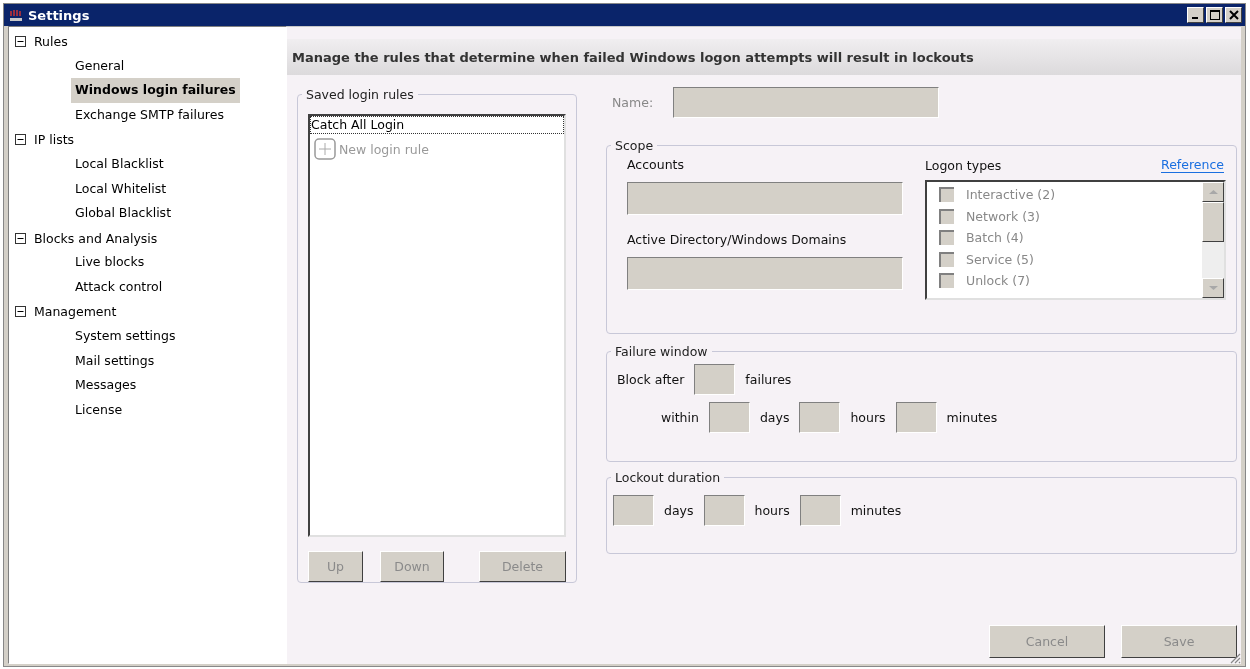 The height and width of the screenshot is (669, 1250). What do you see at coordinates (764, 57) in the screenshot?
I see `page-header: Manage the rules that determine when failed Windows logon attempts will result in lockouts` at bounding box center [764, 57].